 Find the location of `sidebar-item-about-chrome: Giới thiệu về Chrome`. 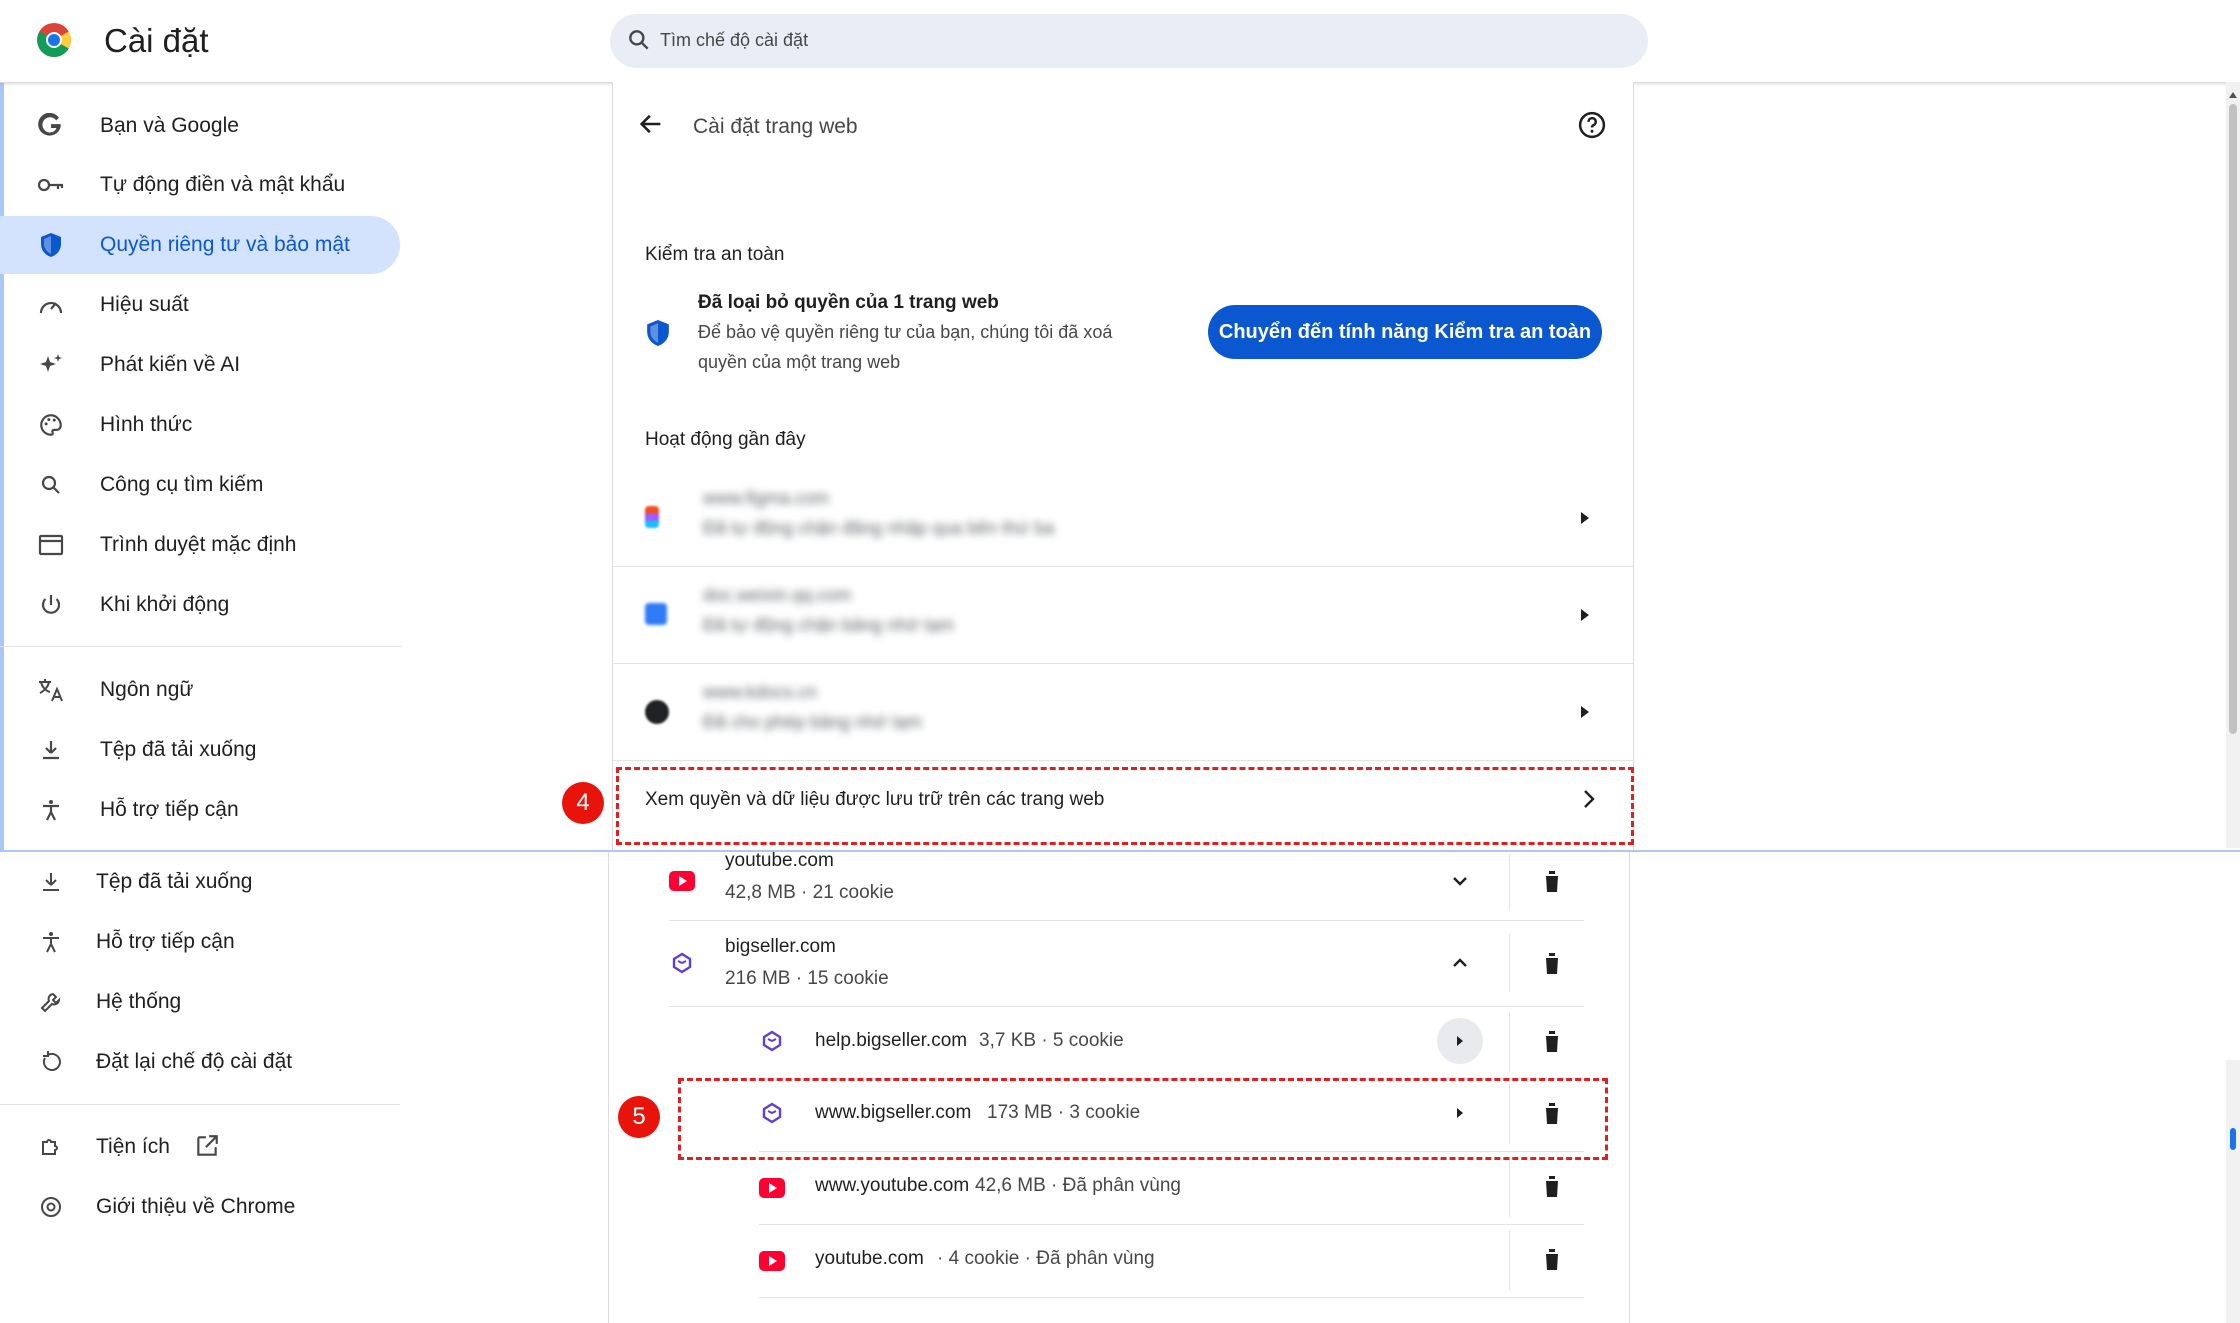

sidebar-item-about-chrome: Giới thiệu về Chrome is located at coordinates (200, 1207).